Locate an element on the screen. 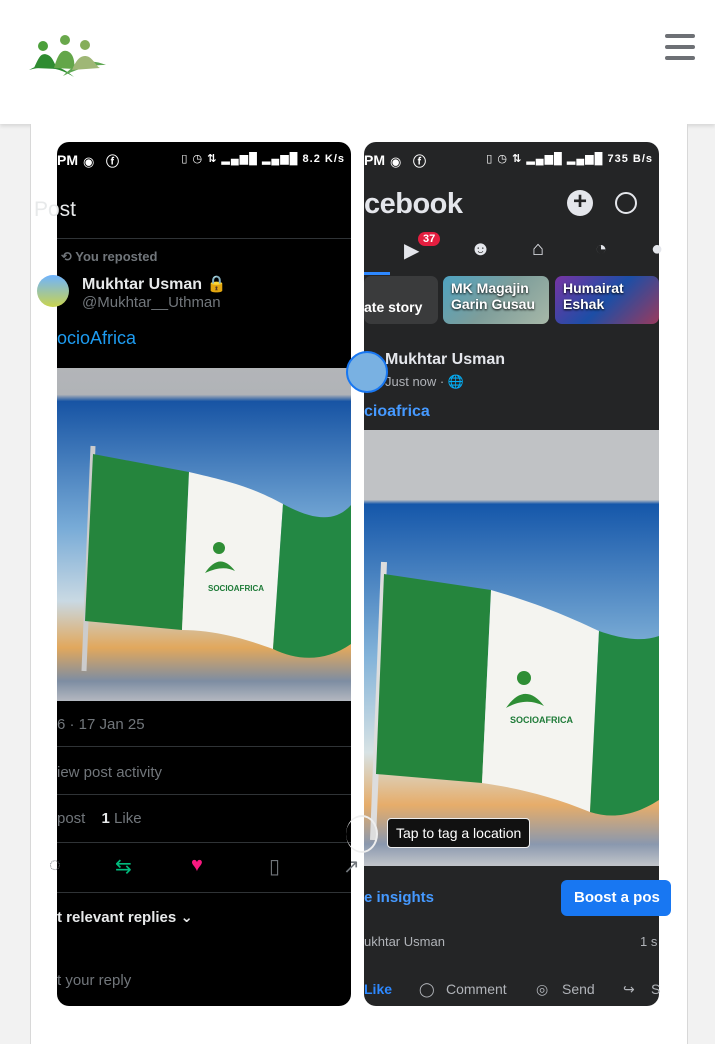 The image size is (715, 1044). seen-count: 1 s is located at coordinates (649, 941).